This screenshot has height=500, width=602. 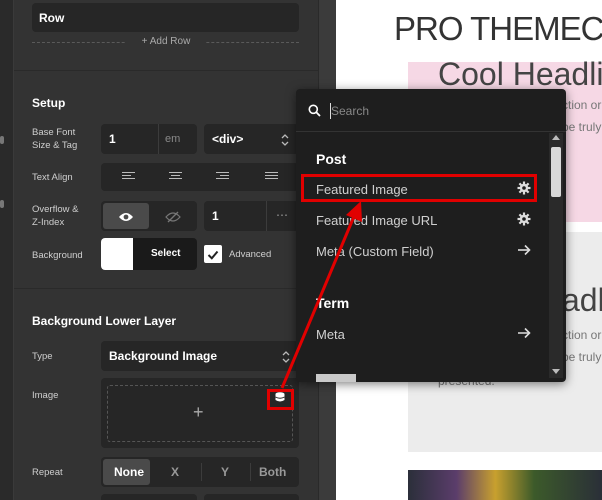 I want to click on gear-icon, so click(x=524, y=220).